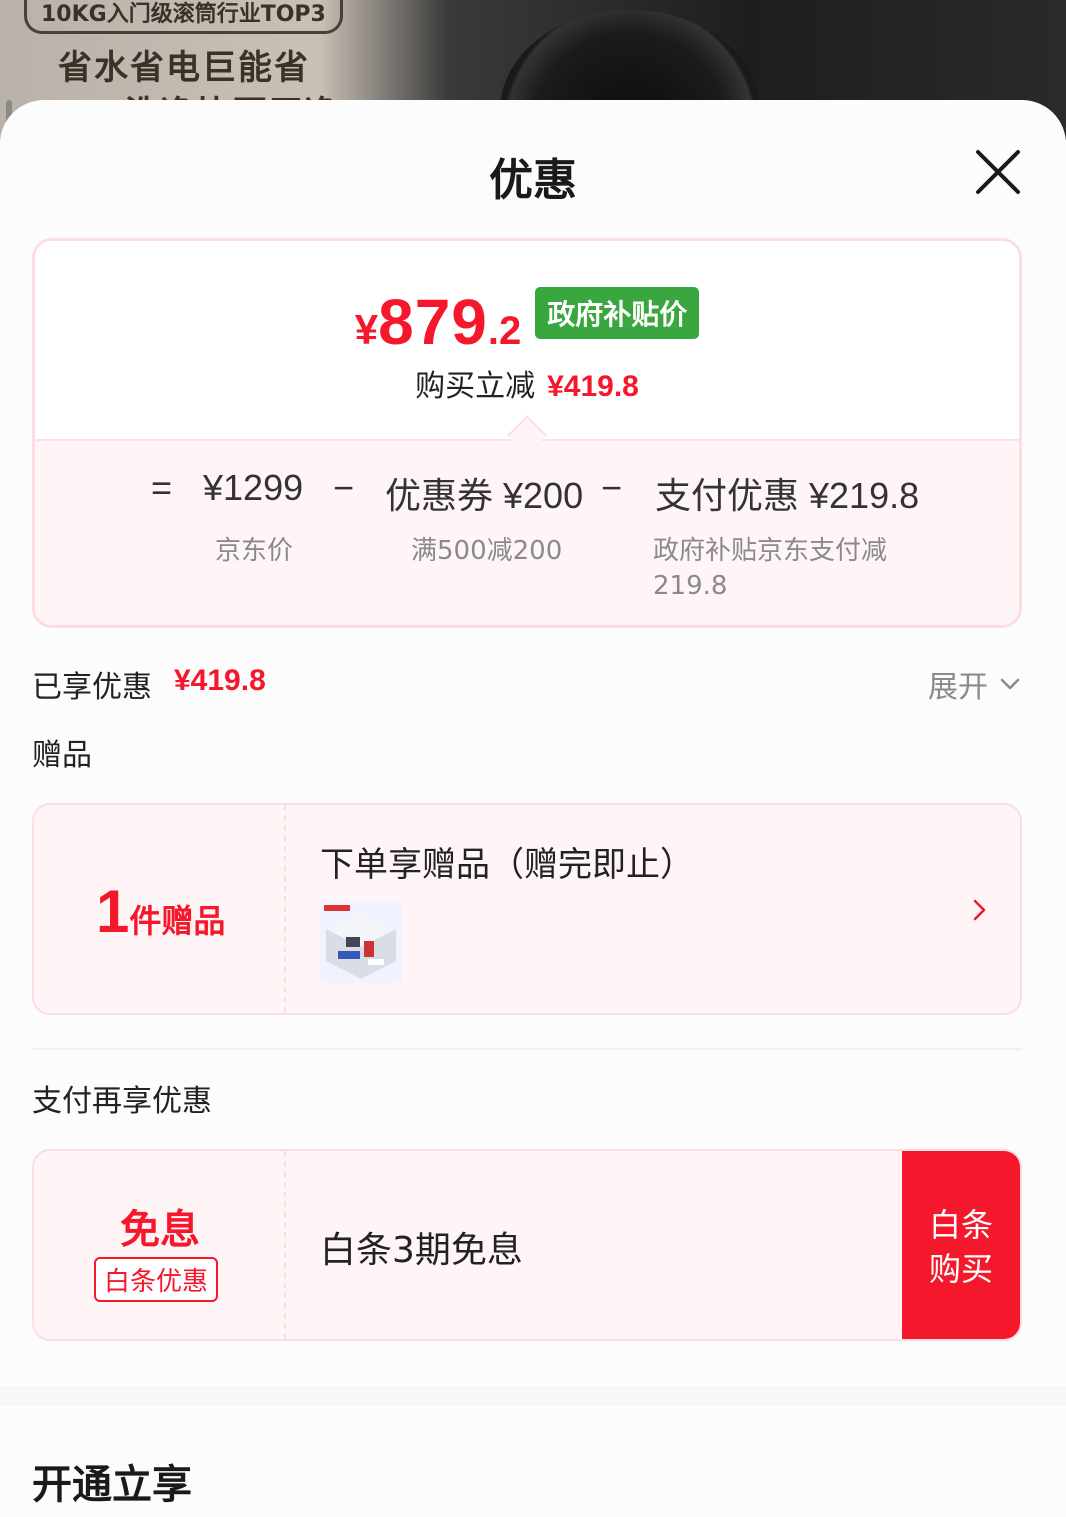  Describe the element at coordinates (421, 1250) in the screenshot. I see `payment-offer-title: 白条3期免息` at that location.